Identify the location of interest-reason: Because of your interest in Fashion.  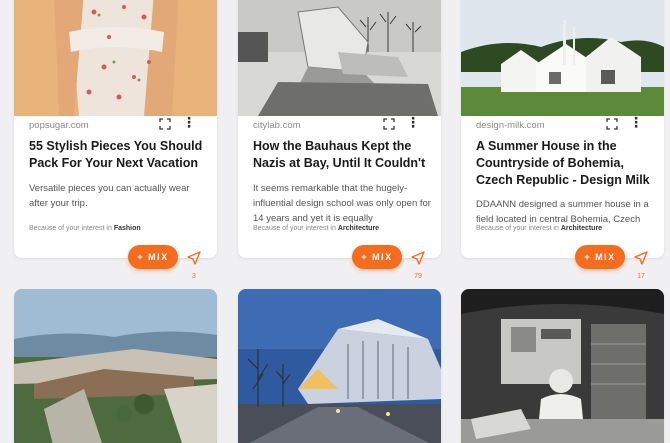
(85, 228).